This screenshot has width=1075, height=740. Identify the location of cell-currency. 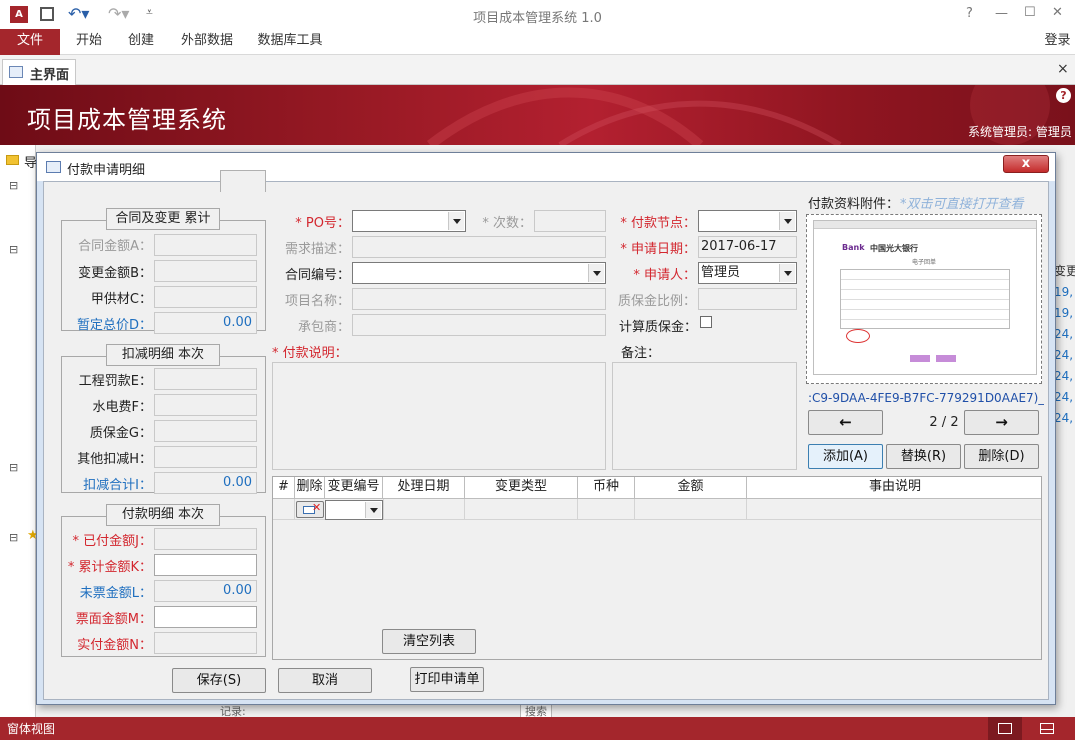
(606, 509).